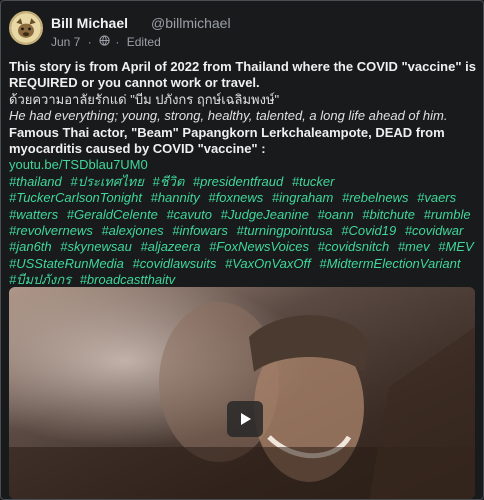 This screenshot has width=484, height=500. Describe the element at coordinates (127, 279) in the screenshot. I see `hashtag-link: #broadcastthaitv` at that location.